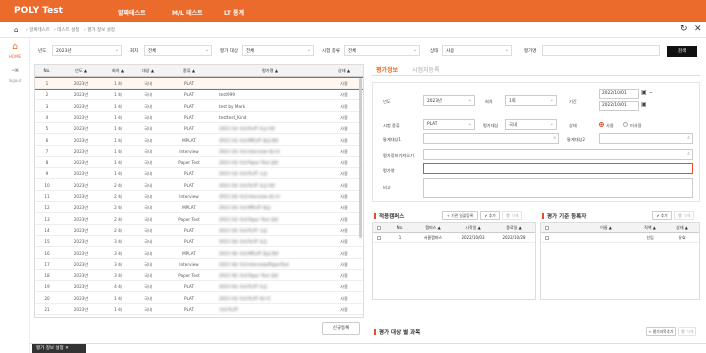 The width and height of the screenshot is (706, 353). What do you see at coordinates (199, 230) in the screenshot?
I see `table-row: 14 2023년 2 회 국내 PLAT 2023 2회 국내 PLAT 고급 사용` at bounding box center [199, 230].